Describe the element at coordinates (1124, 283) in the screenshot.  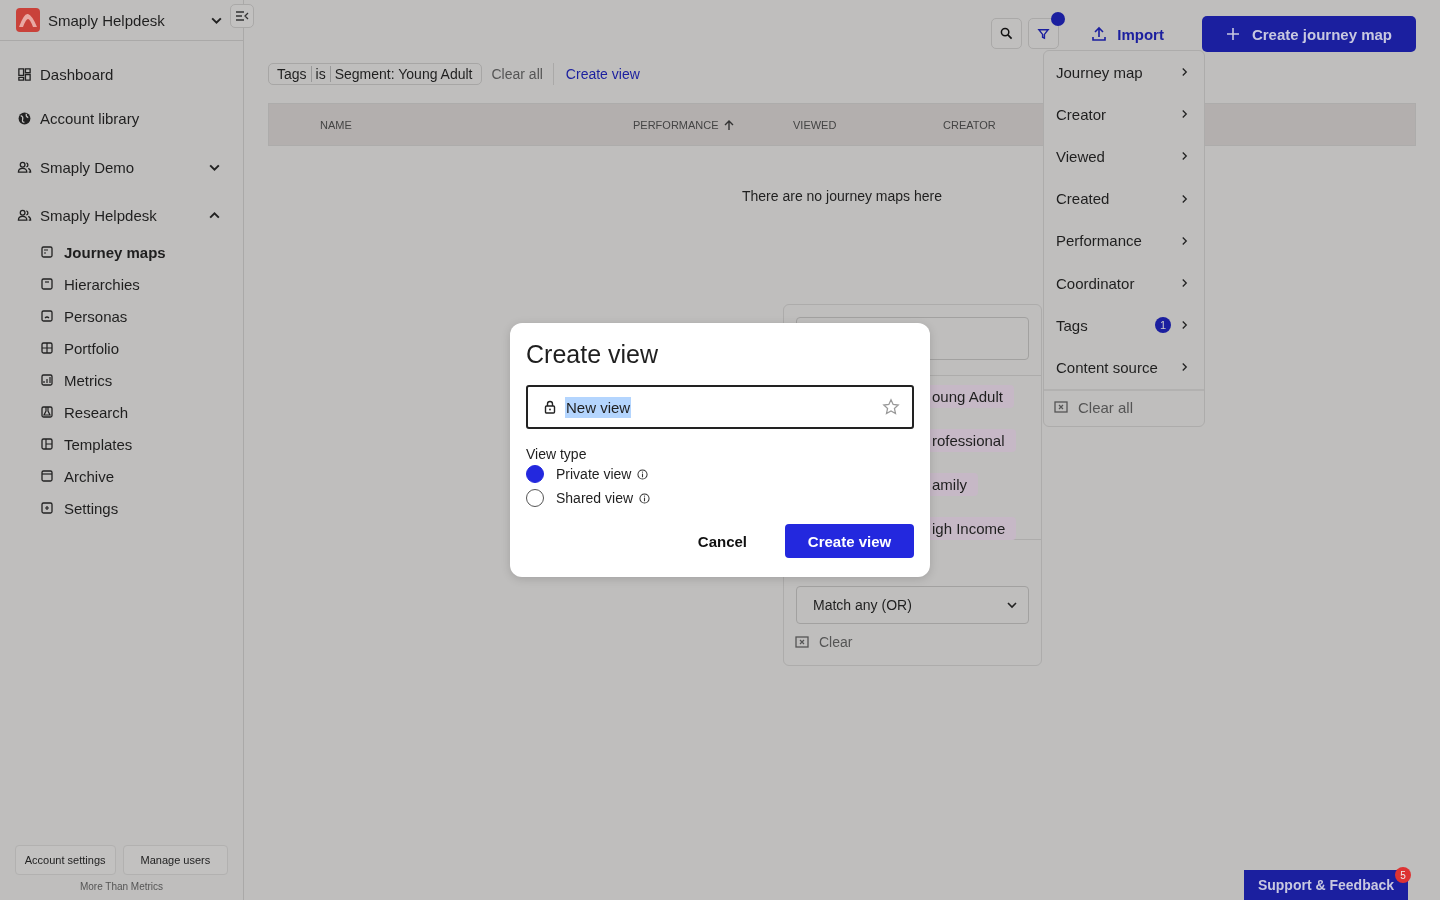
I see `filter-menu-item: Coordinator` at that location.